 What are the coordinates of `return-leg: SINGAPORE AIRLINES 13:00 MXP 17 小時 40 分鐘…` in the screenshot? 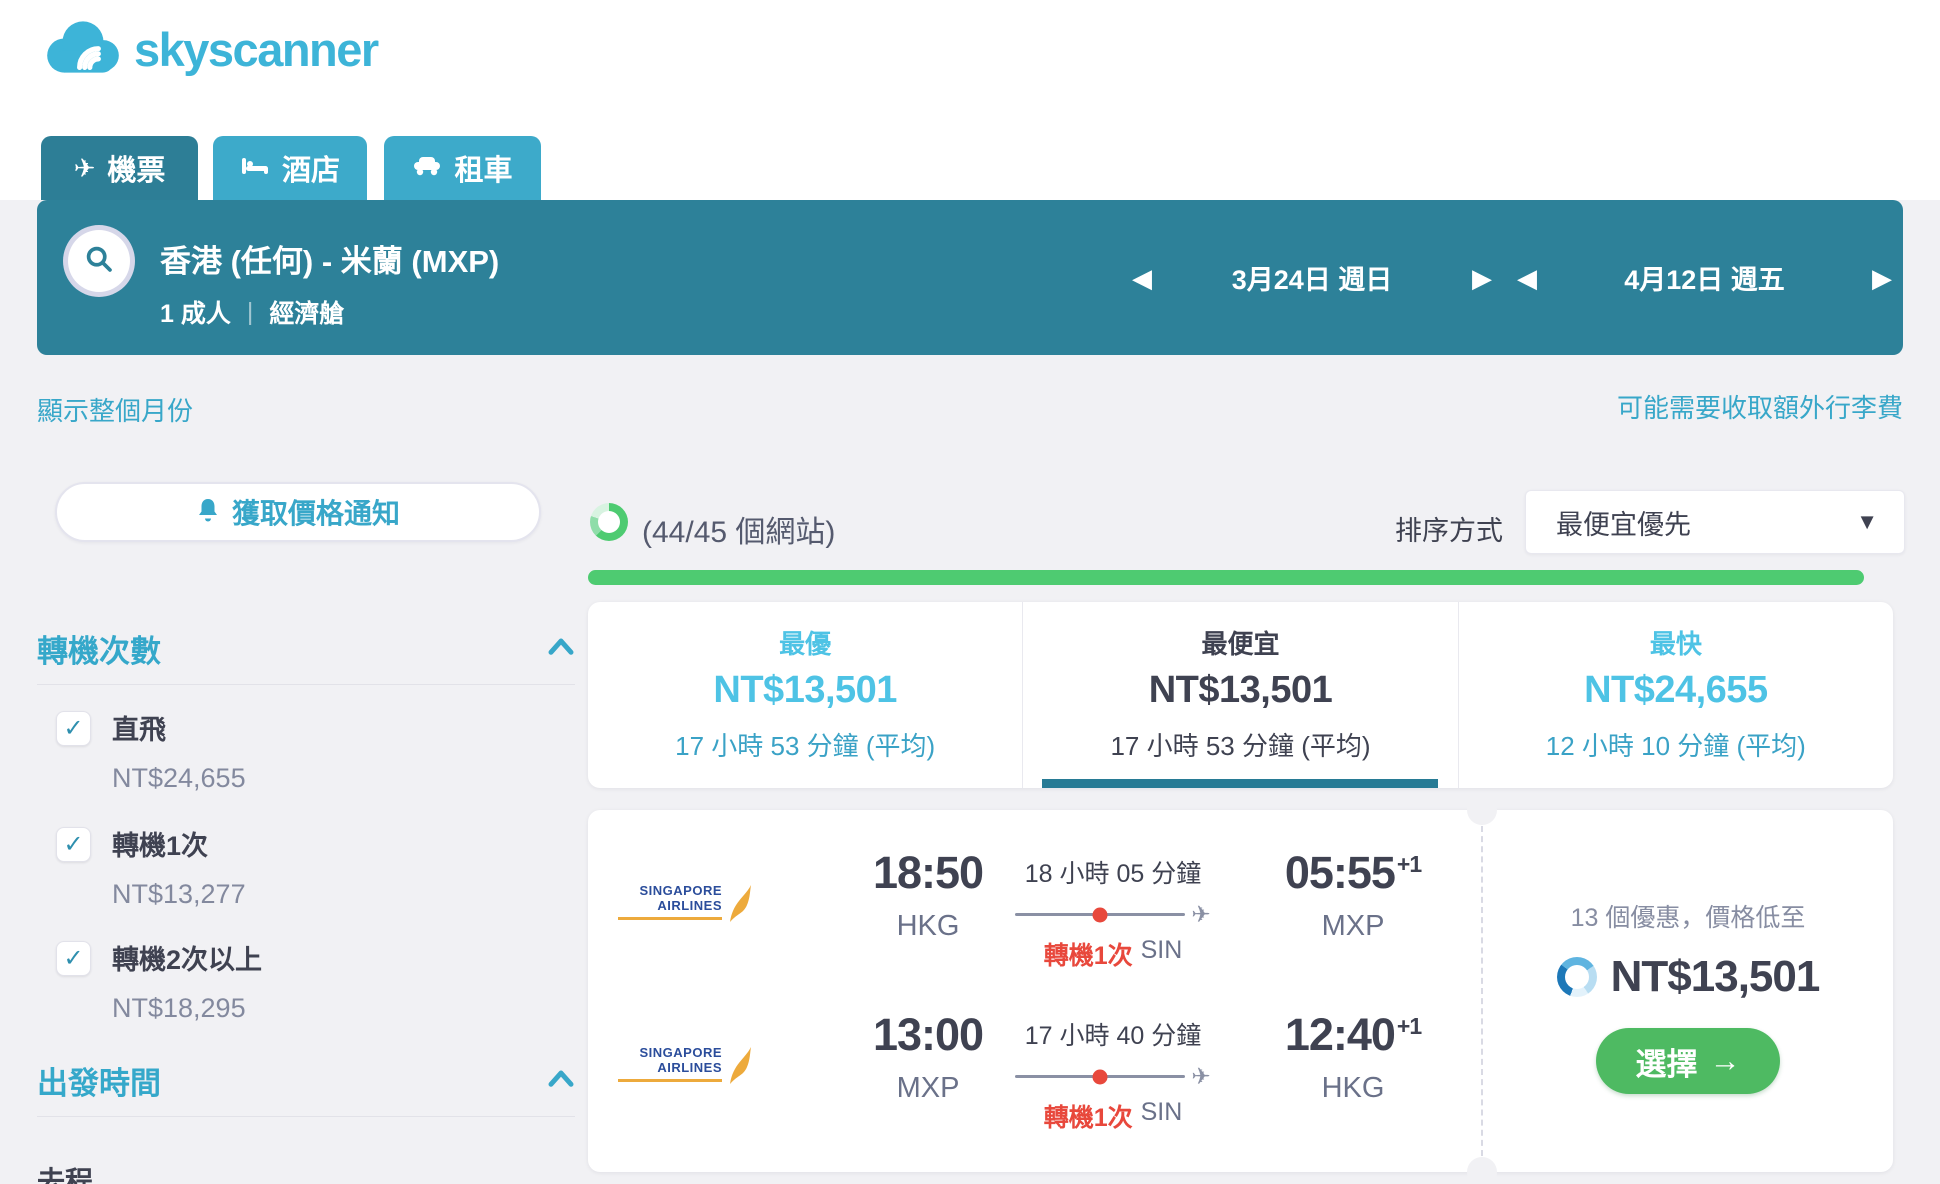 It's located at (1034, 1087).